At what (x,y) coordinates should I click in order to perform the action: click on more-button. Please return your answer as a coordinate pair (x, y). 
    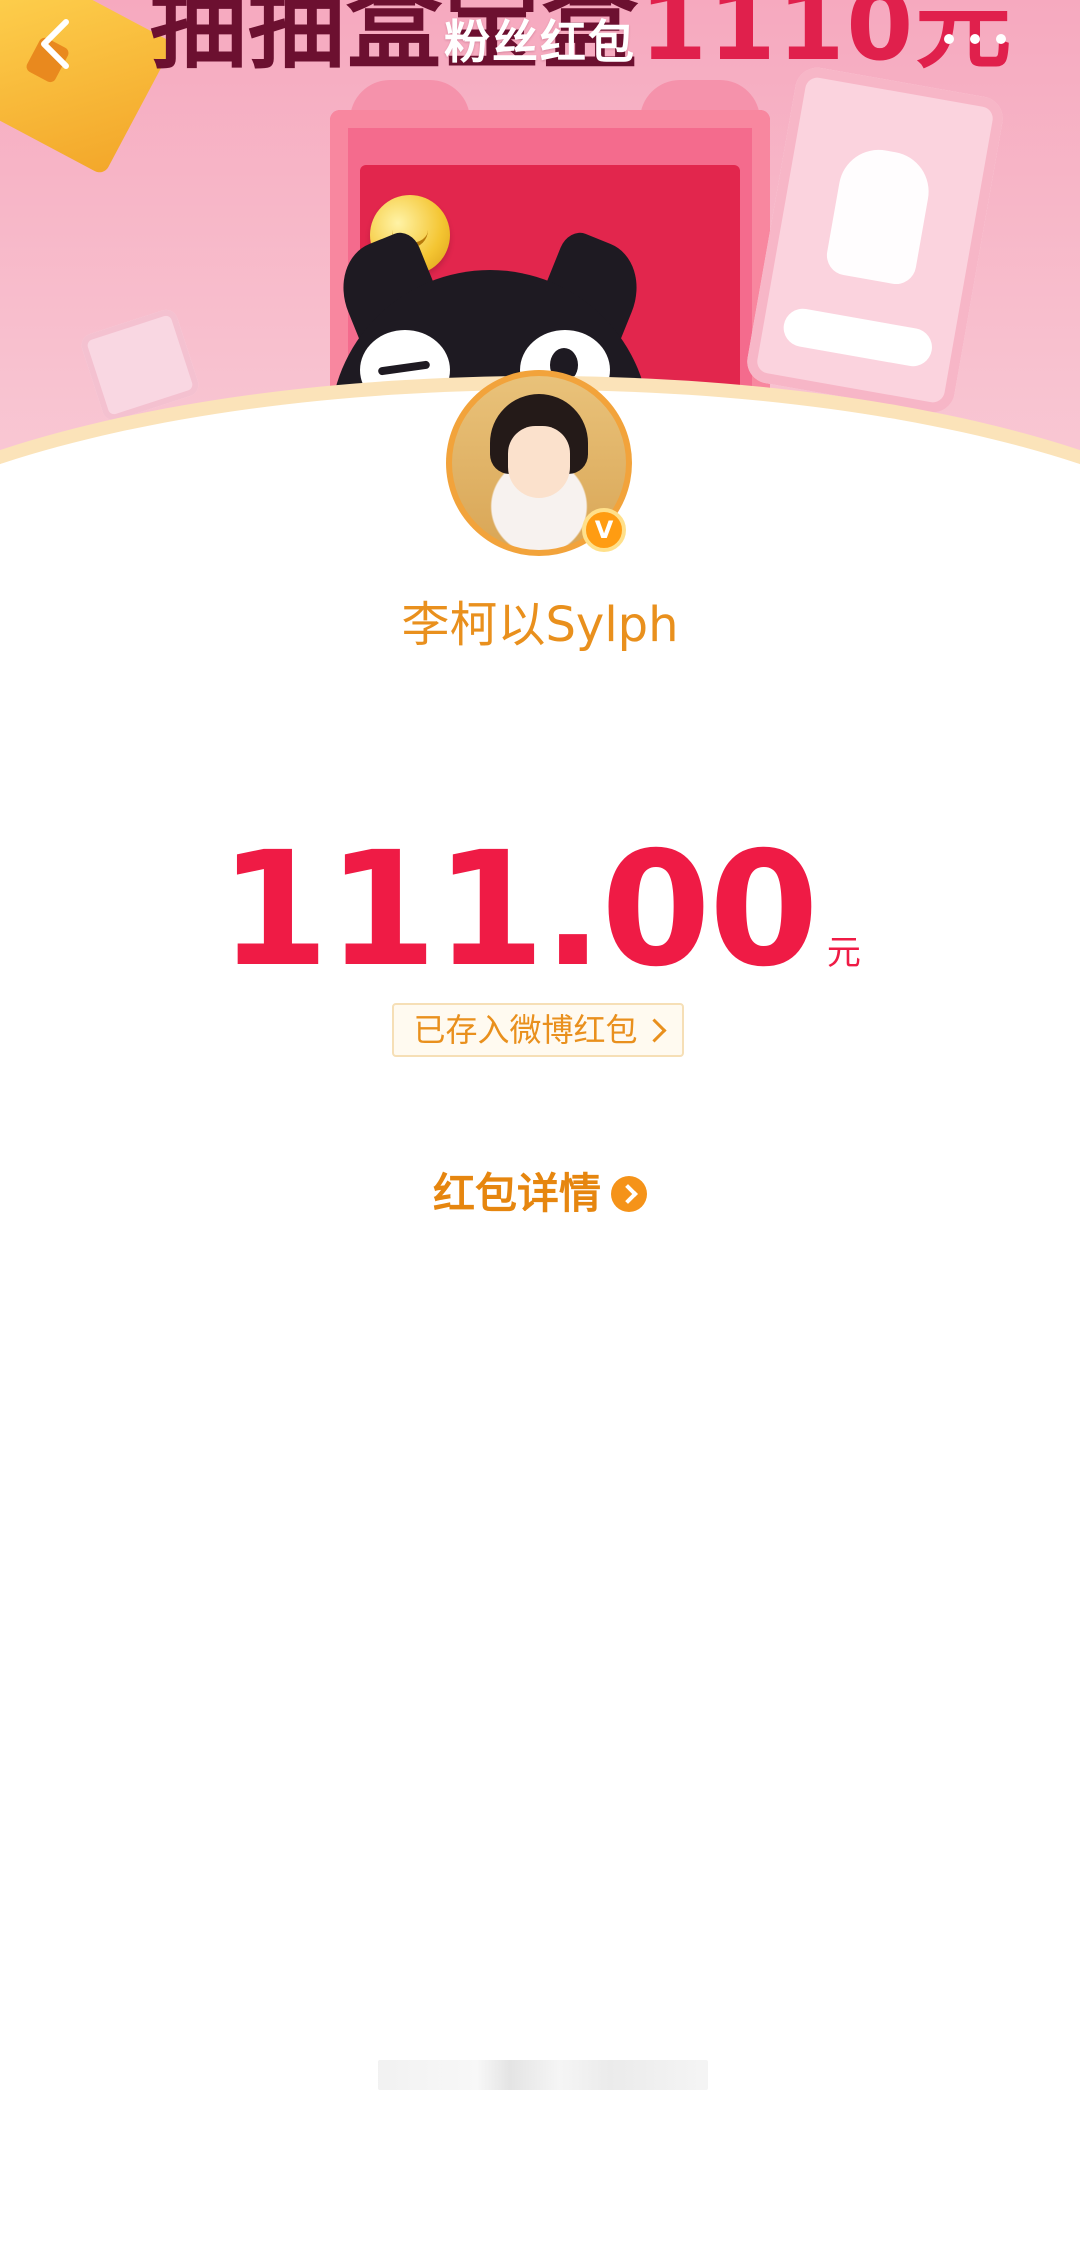
    Looking at the image, I should click on (975, 38).